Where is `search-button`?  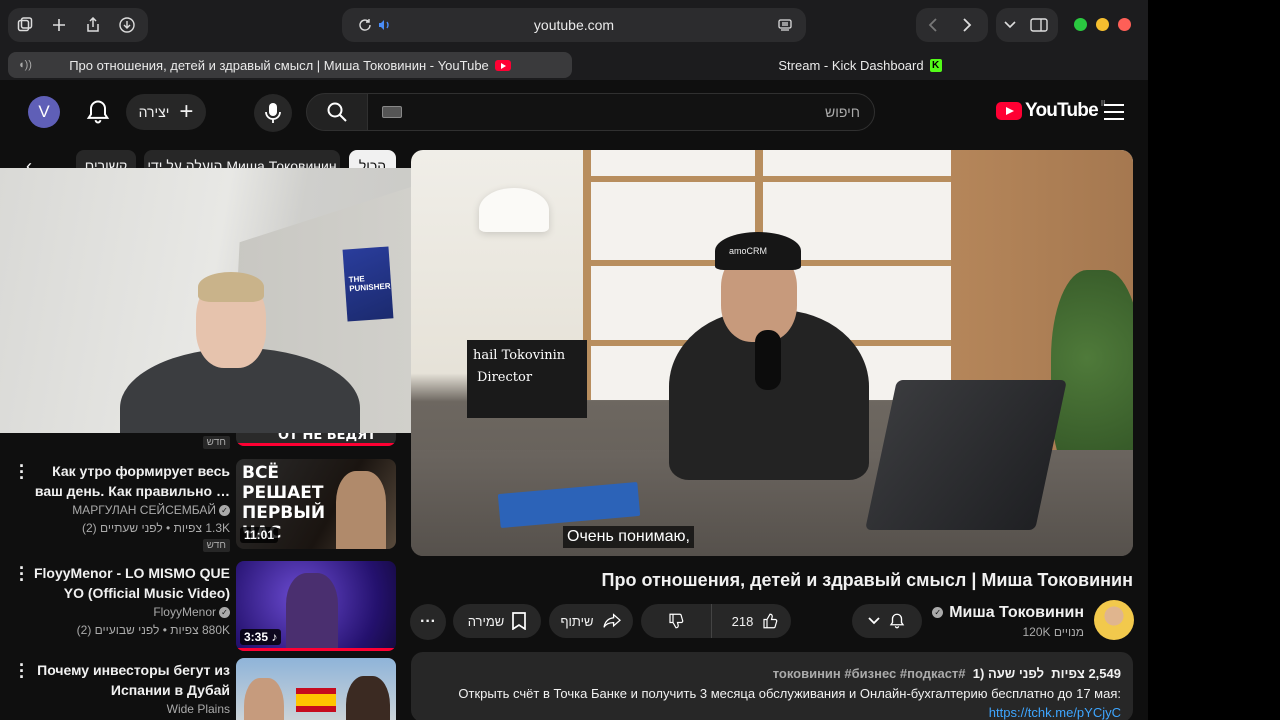
search-button is located at coordinates (337, 112).